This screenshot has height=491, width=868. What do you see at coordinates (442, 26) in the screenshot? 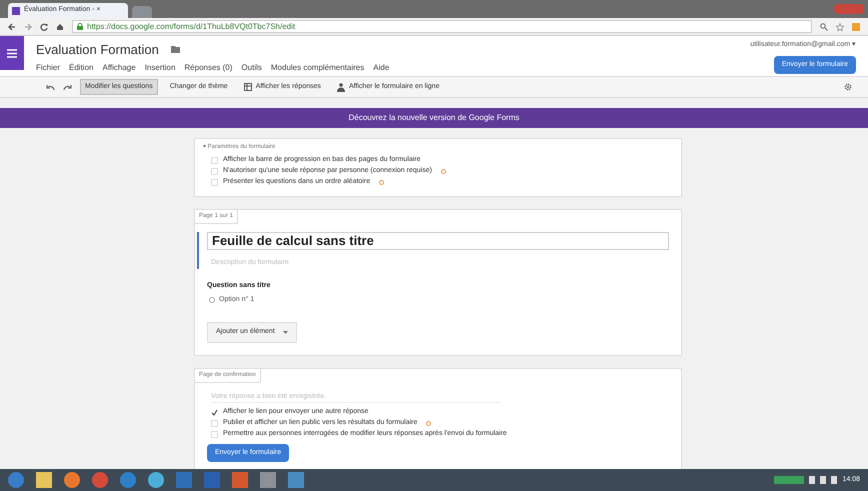
I see `address-field: https://docs.google.com/forms/d/1ThuLb8VQt0Tbc7Sh/edit` at bounding box center [442, 26].